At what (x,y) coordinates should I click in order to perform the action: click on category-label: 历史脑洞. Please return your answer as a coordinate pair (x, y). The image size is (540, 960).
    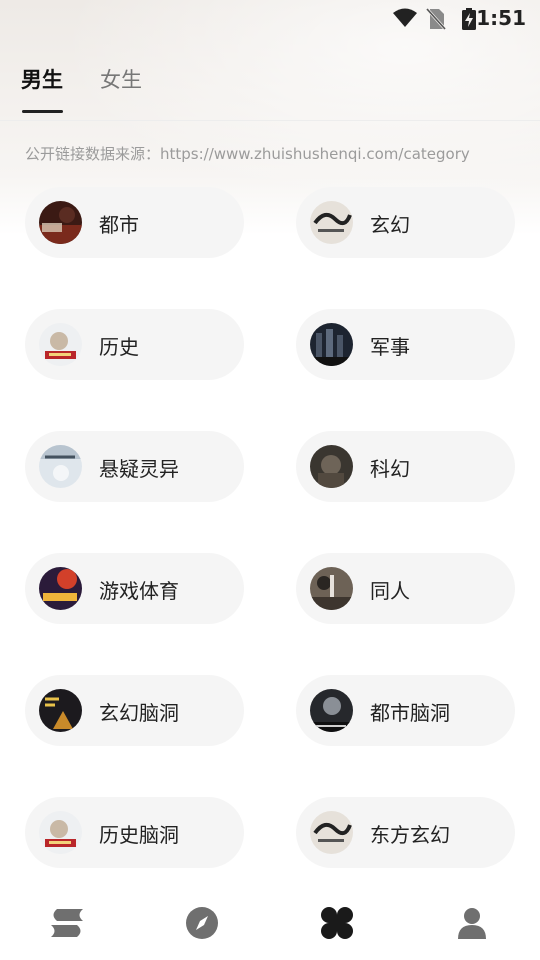
    Looking at the image, I should click on (139, 835).